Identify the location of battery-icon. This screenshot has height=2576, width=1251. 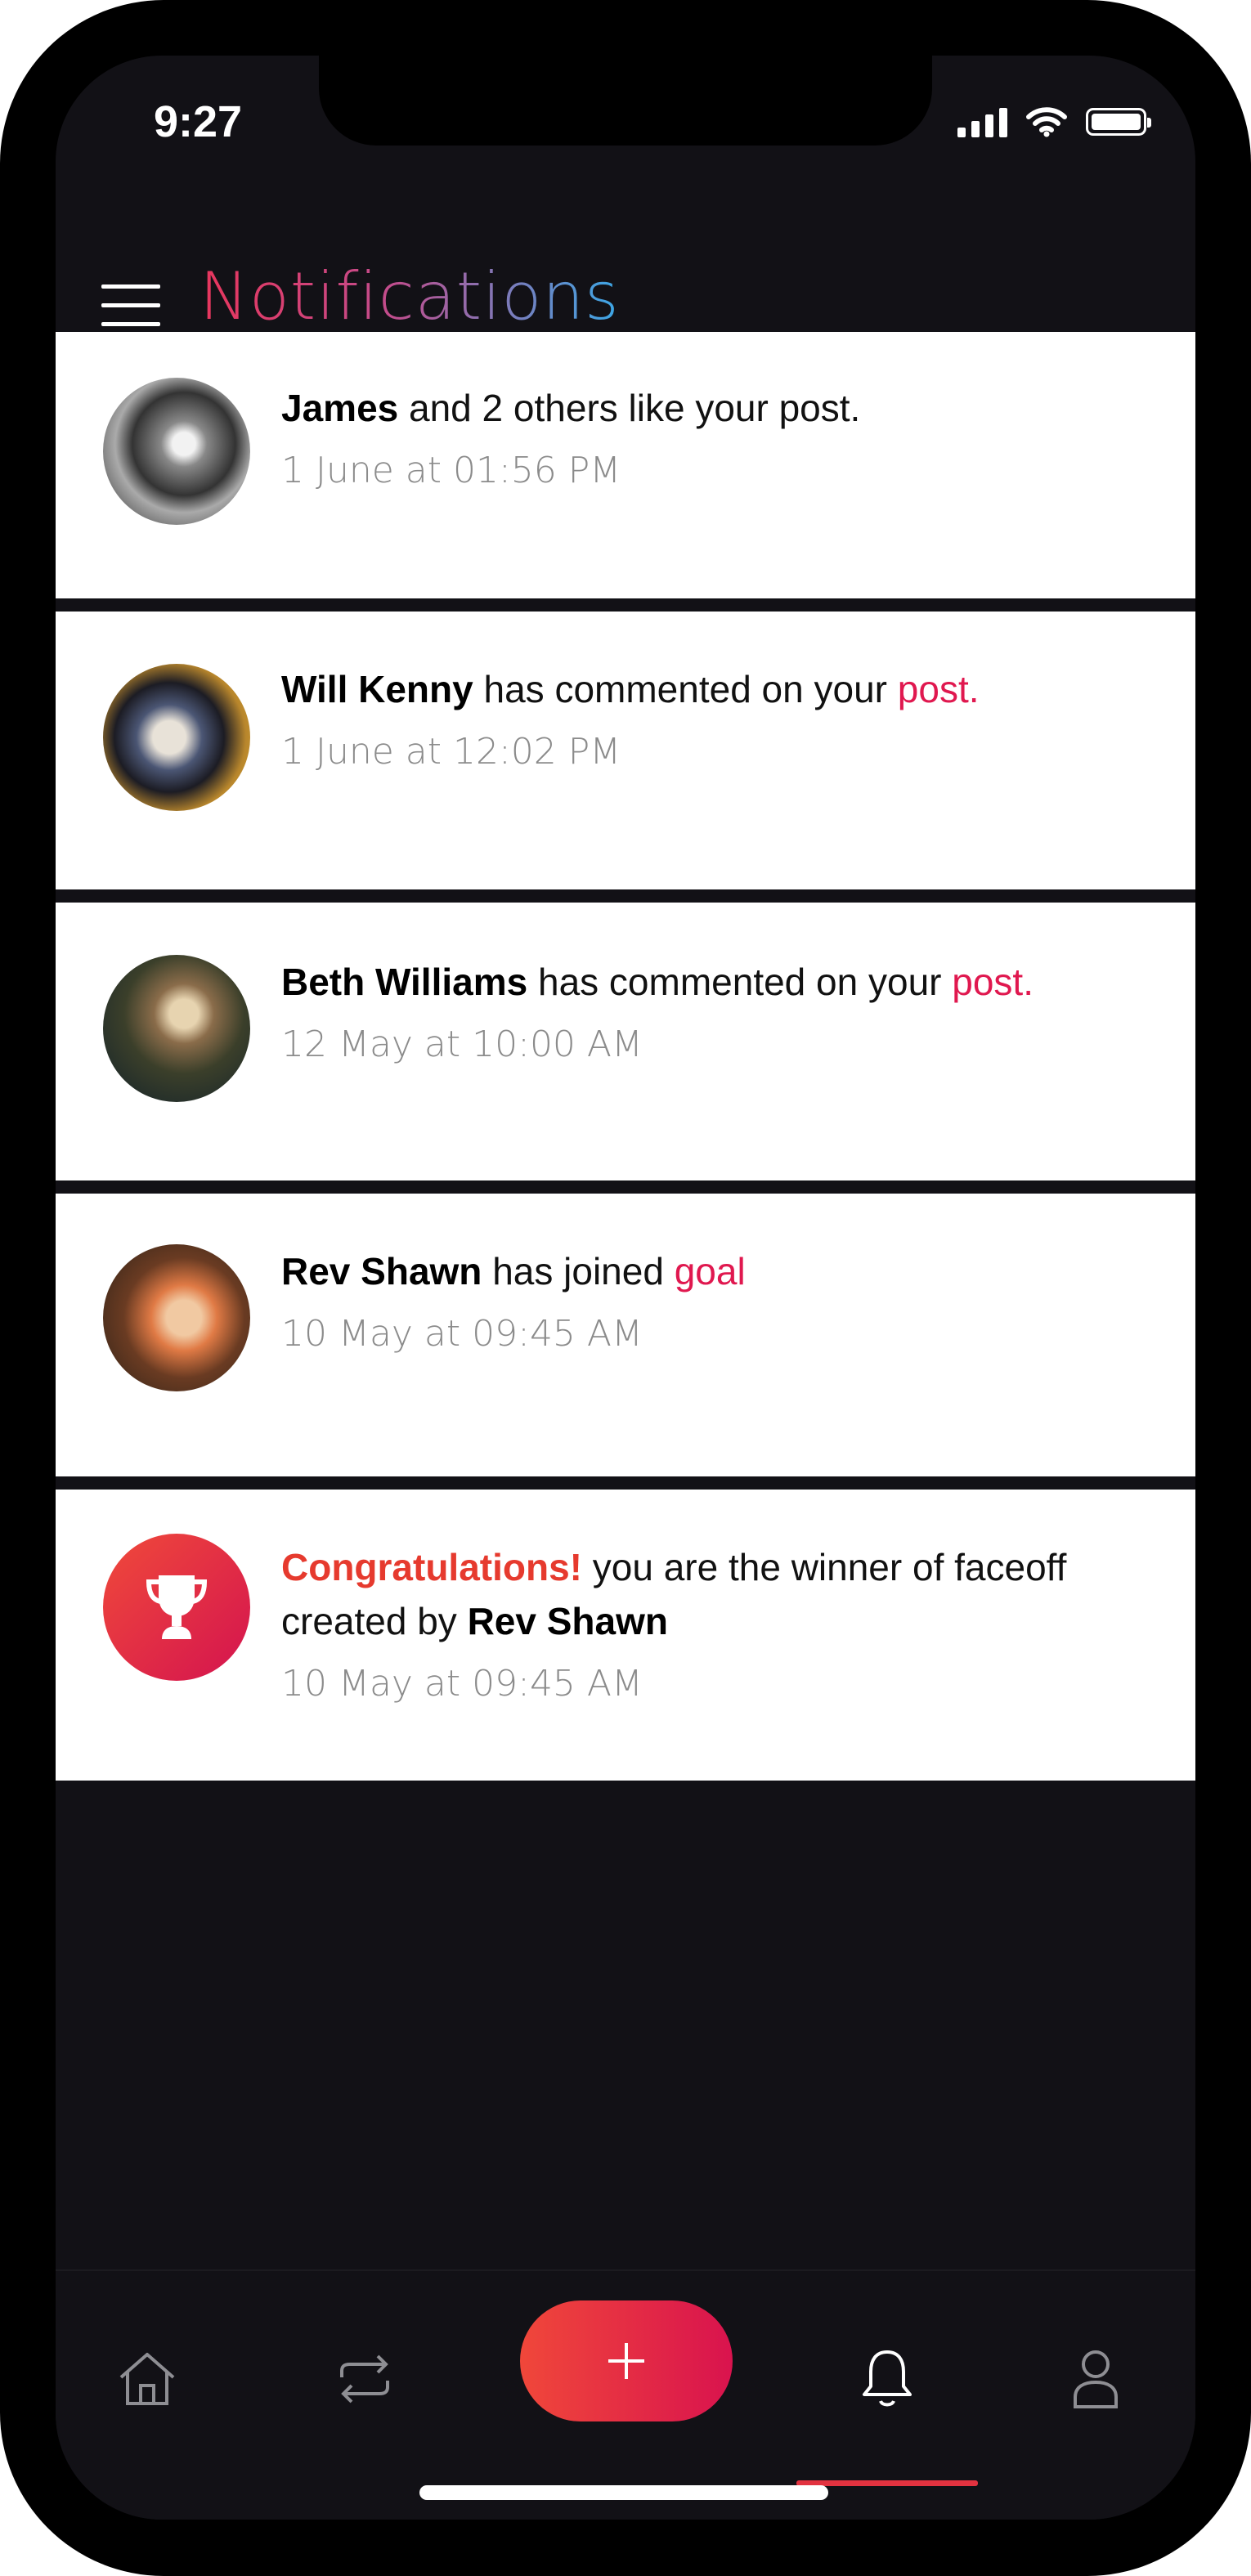
(1118, 122).